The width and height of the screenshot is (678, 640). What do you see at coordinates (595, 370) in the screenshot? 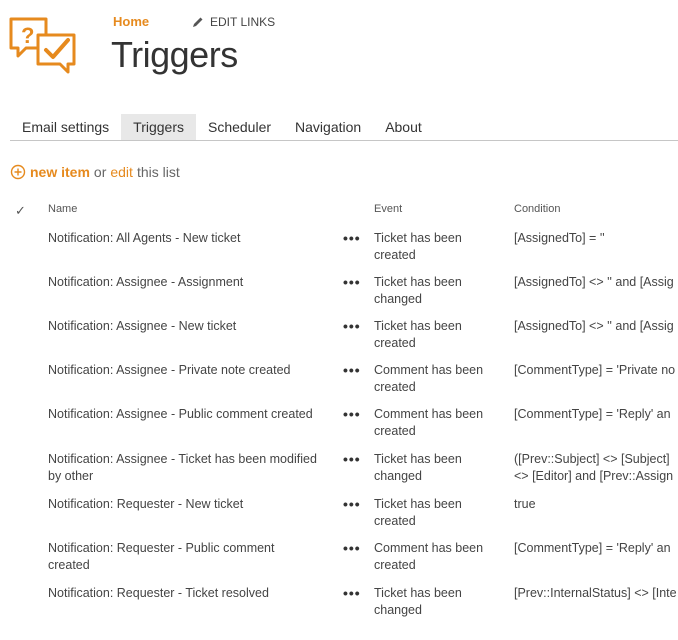
I see `row-condition: [CommentType] = 'Private no` at bounding box center [595, 370].